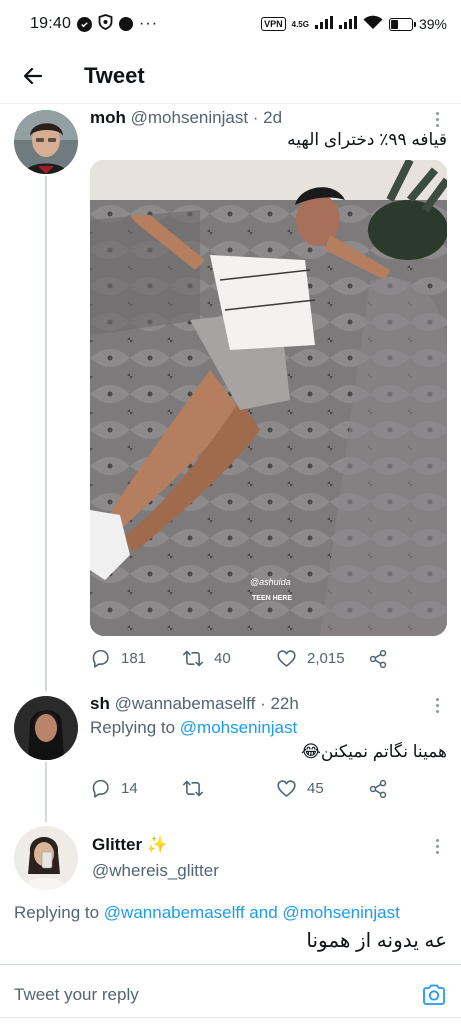 This screenshot has width=461, height=1024. I want to click on battery-percent: 39%, so click(432, 24).